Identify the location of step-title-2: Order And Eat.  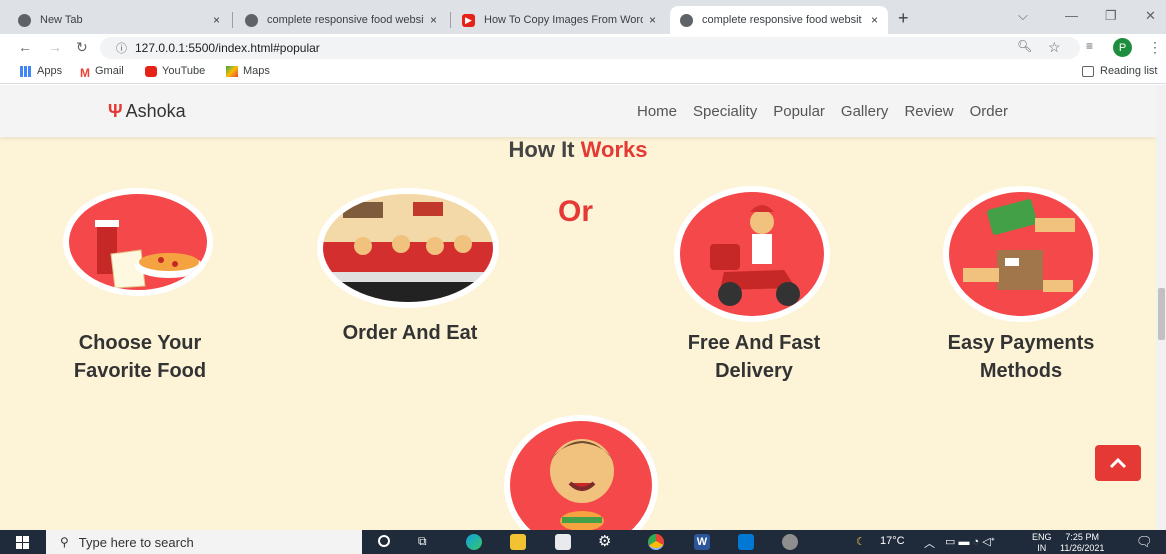
(410, 333).